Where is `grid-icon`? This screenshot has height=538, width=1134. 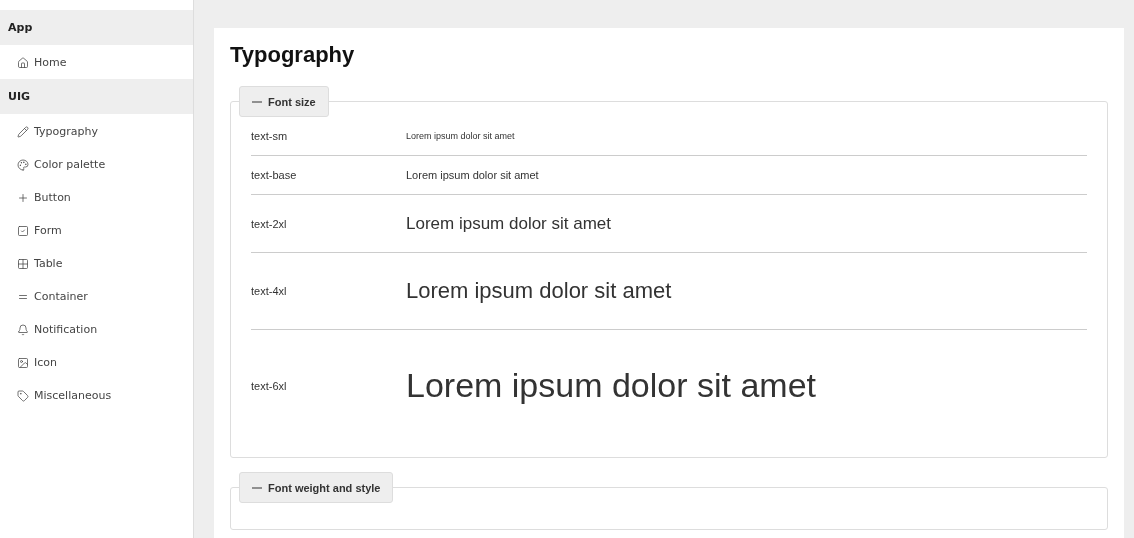
grid-icon is located at coordinates (23, 263).